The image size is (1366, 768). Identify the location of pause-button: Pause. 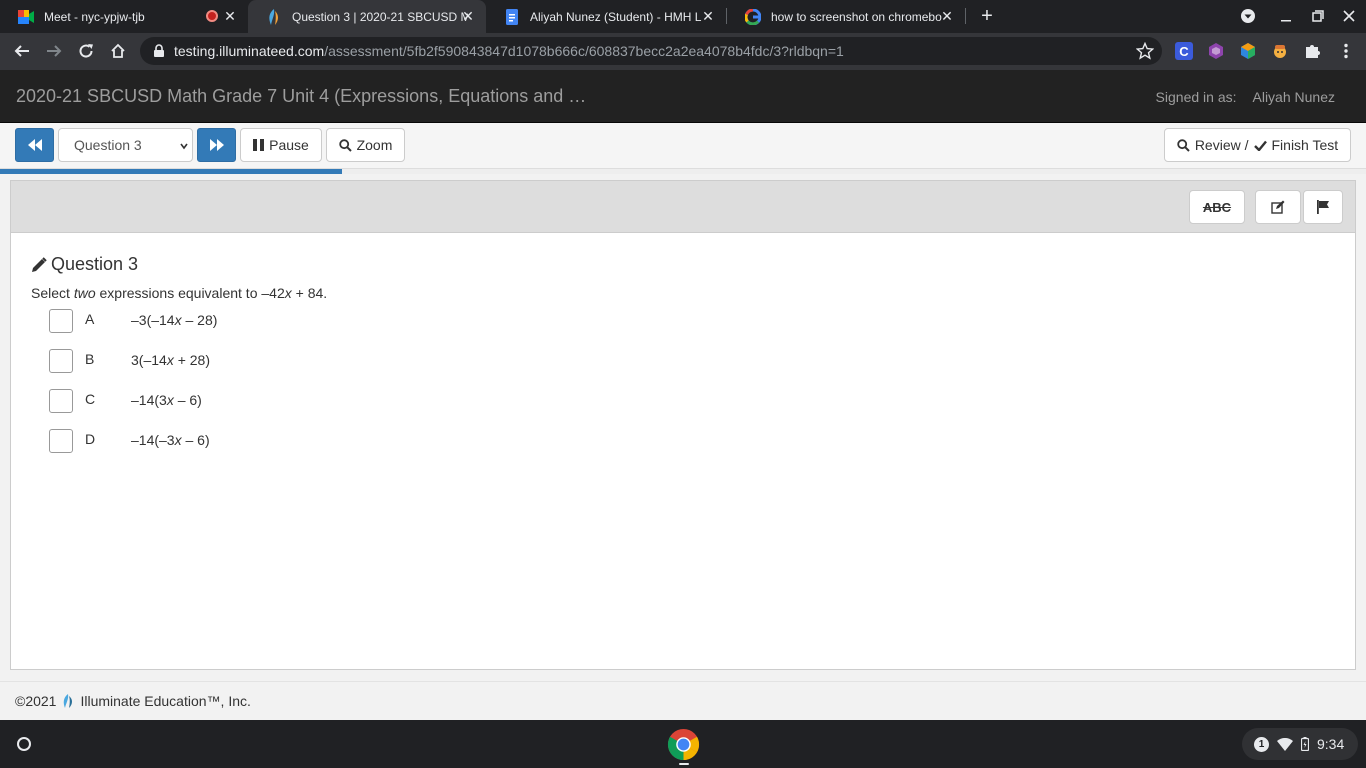
(281, 145).